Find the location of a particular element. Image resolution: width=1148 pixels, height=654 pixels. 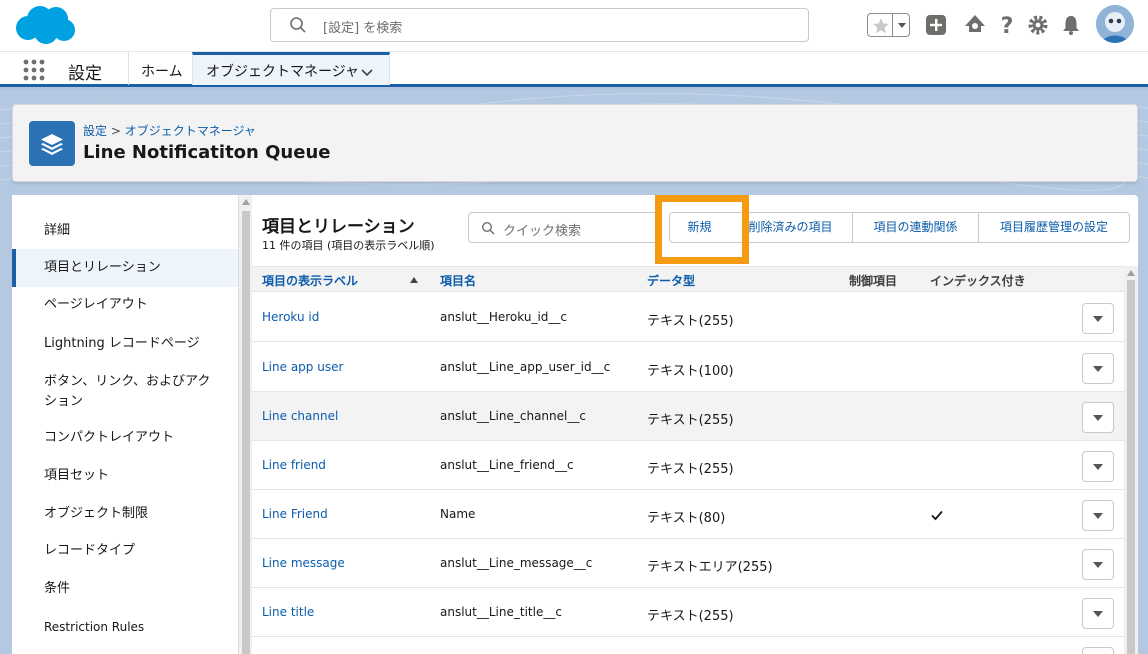

object-icon is located at coordinates (52, 143).